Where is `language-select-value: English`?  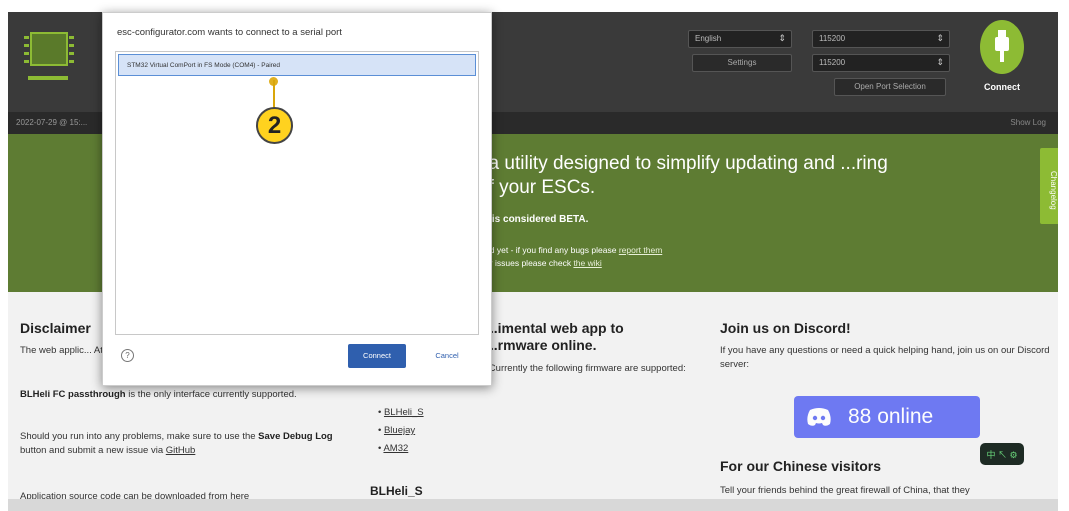
language-select-value: English is located at coordinates (708, 38).